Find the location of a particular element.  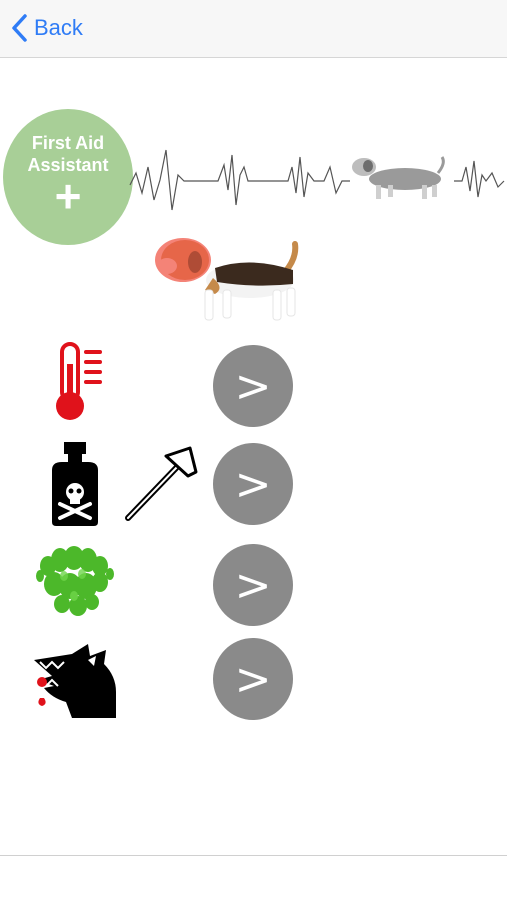

logo-title-line-1: First Aid is located at coordinates (68, 143).